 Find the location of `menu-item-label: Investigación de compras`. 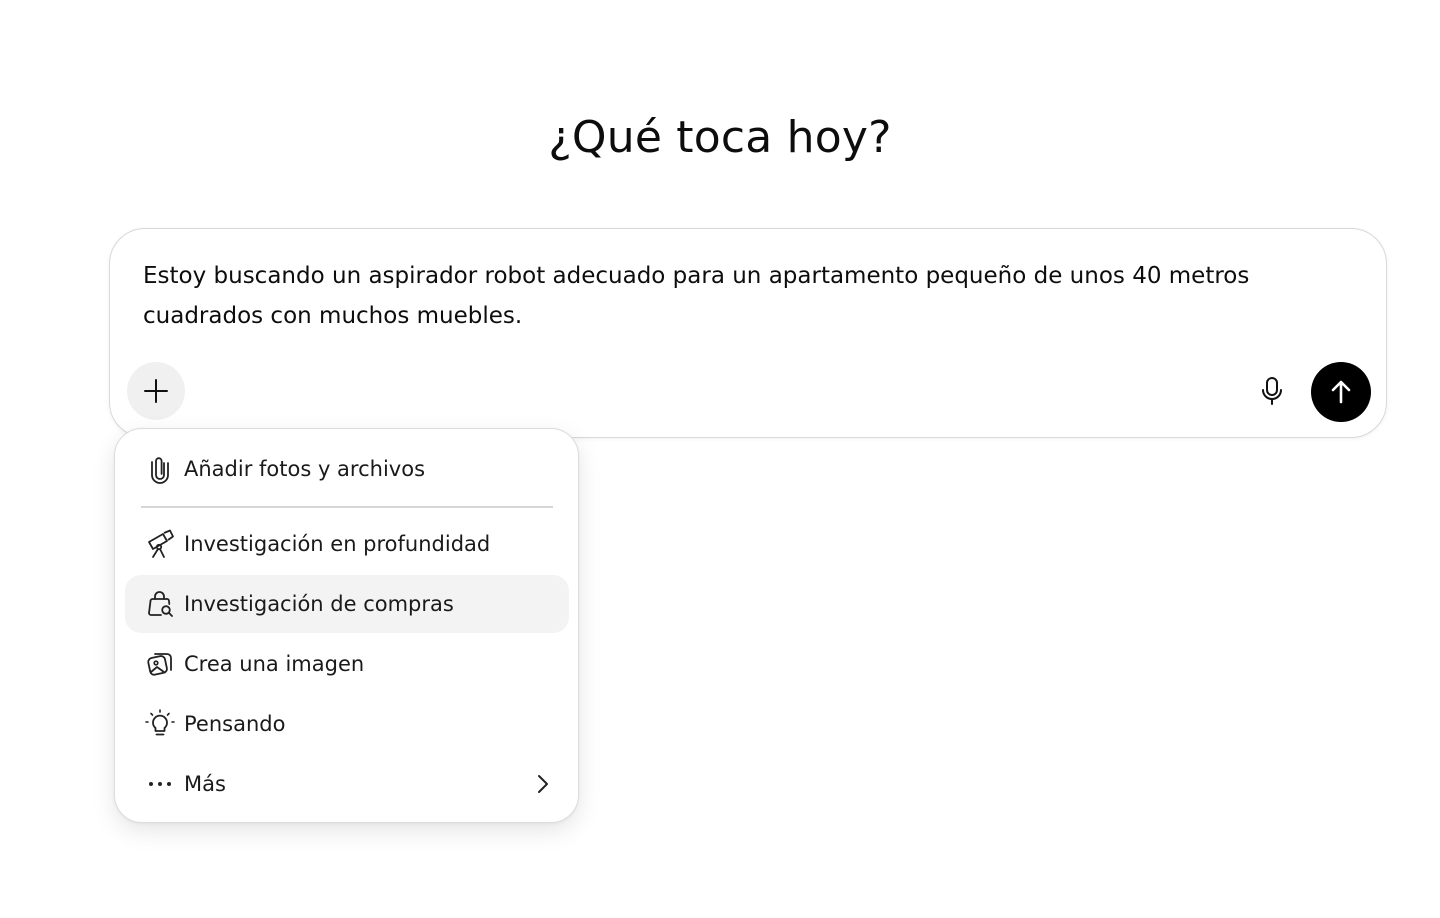

menu-item-label: Investigación de compras is located at coordinates (319, 604).